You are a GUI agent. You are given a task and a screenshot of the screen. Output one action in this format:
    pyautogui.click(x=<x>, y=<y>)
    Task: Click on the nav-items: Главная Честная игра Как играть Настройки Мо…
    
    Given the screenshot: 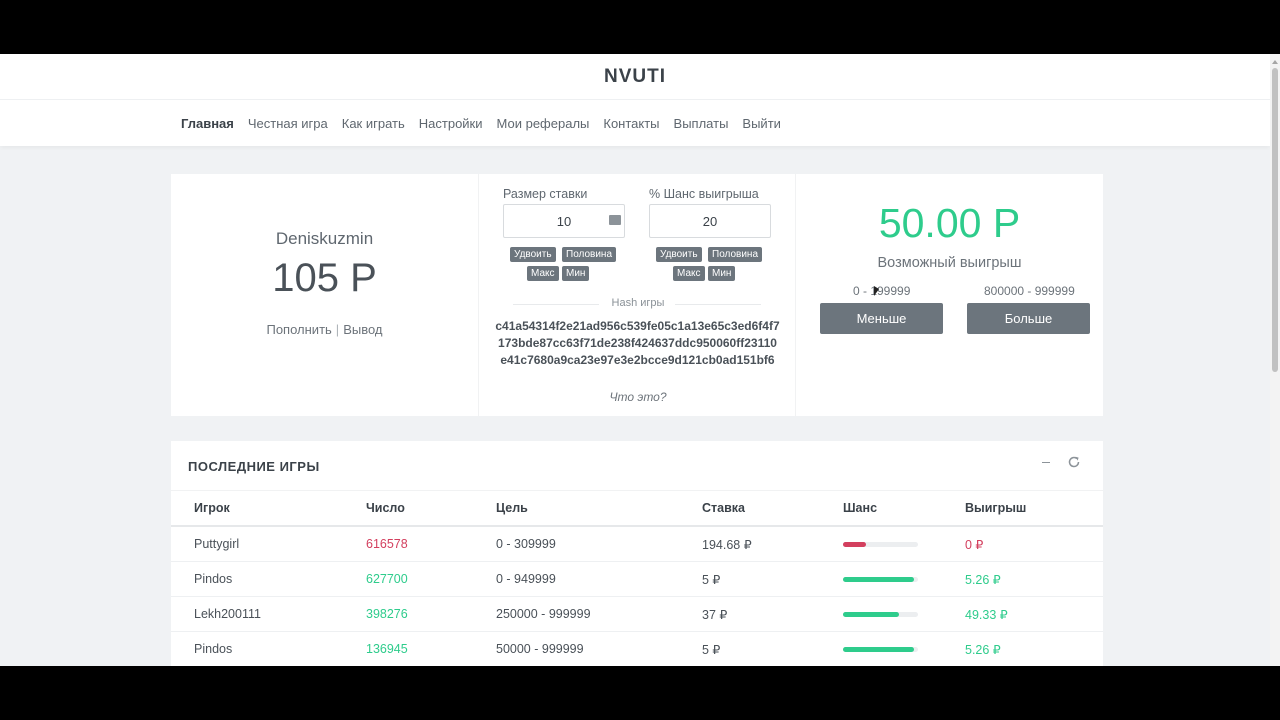 What is the action you would take?
    pyautogui.click(x=481, y=123)
    